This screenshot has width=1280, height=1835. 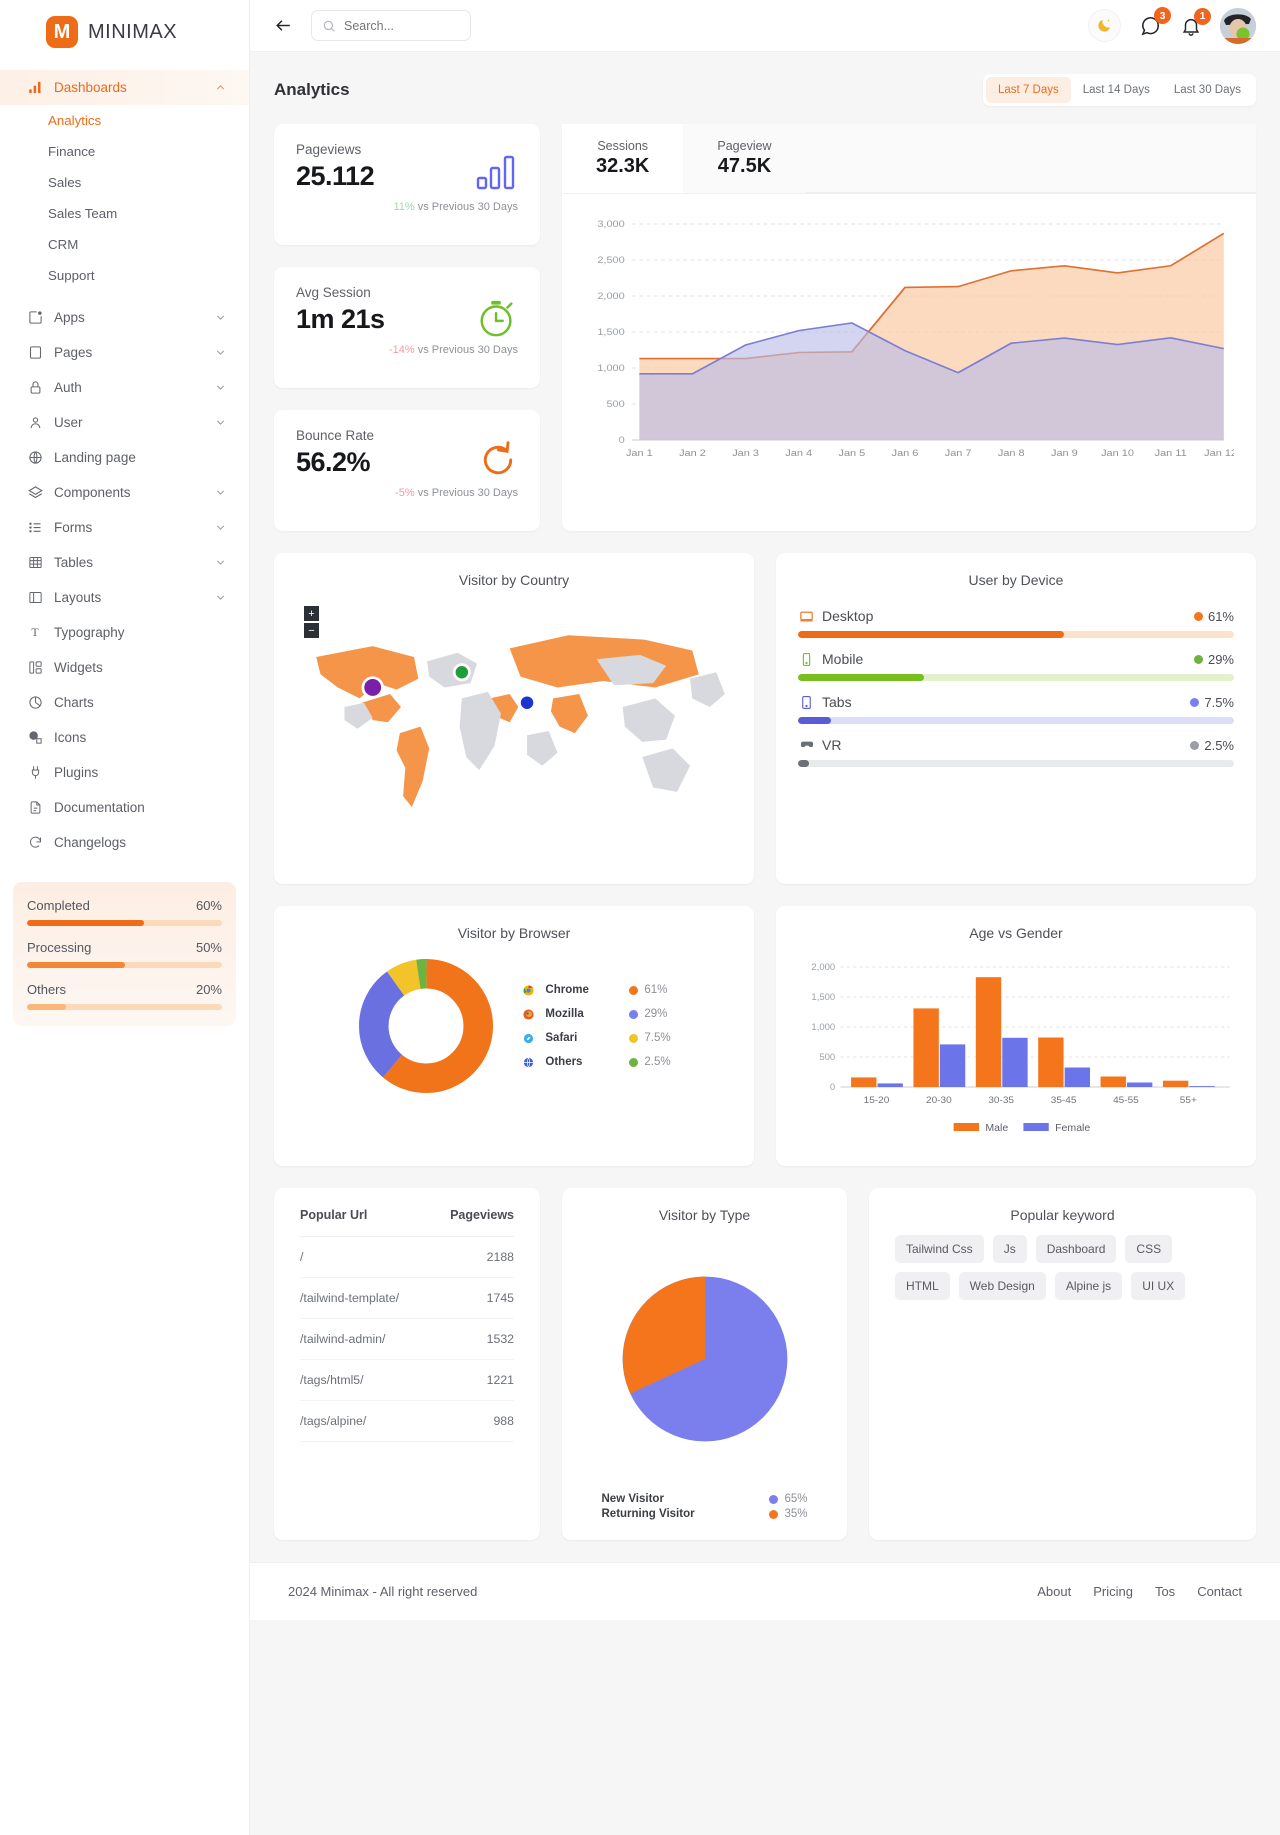 I want to click on svg-text: Female, so click(x=1072, y=1128).